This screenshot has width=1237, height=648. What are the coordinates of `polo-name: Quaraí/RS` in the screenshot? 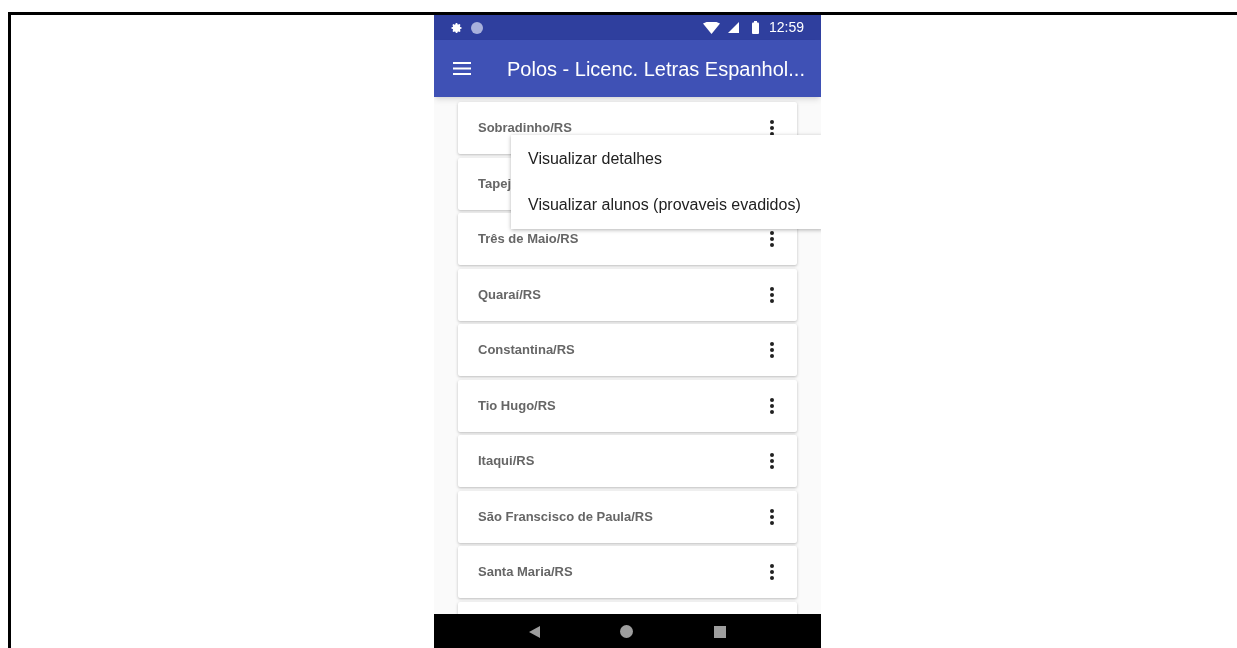 It's located at (509, 294).